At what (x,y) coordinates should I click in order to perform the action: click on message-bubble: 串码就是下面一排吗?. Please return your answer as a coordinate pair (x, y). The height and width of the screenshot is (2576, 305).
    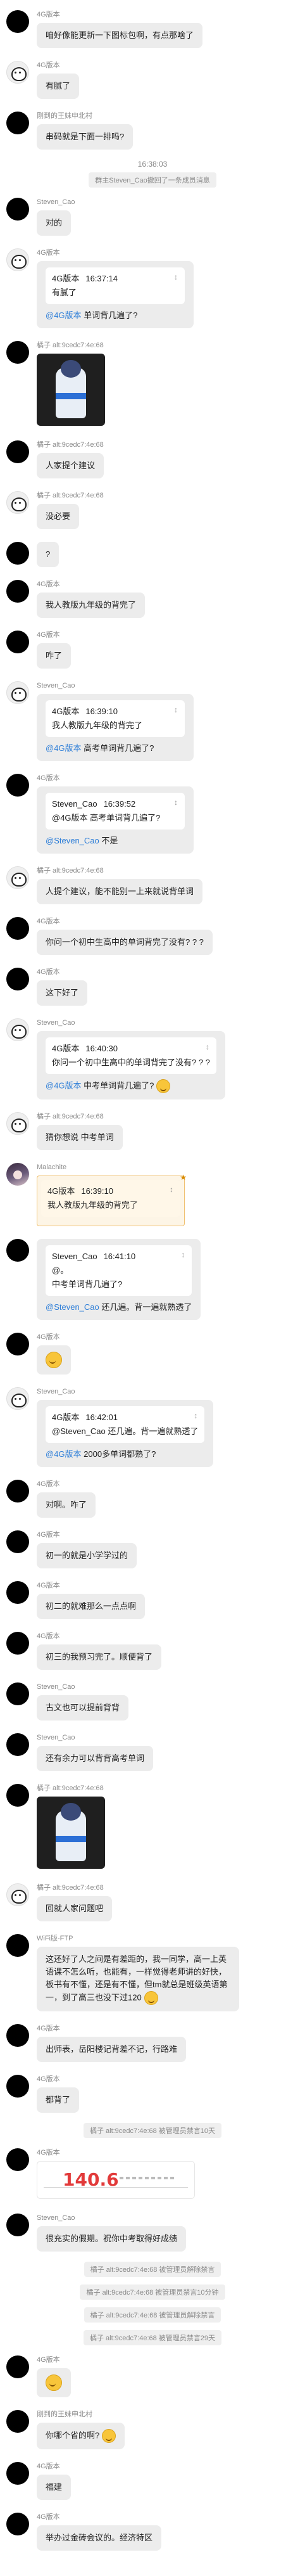
    Looking at the image, I should click on (85, 137).